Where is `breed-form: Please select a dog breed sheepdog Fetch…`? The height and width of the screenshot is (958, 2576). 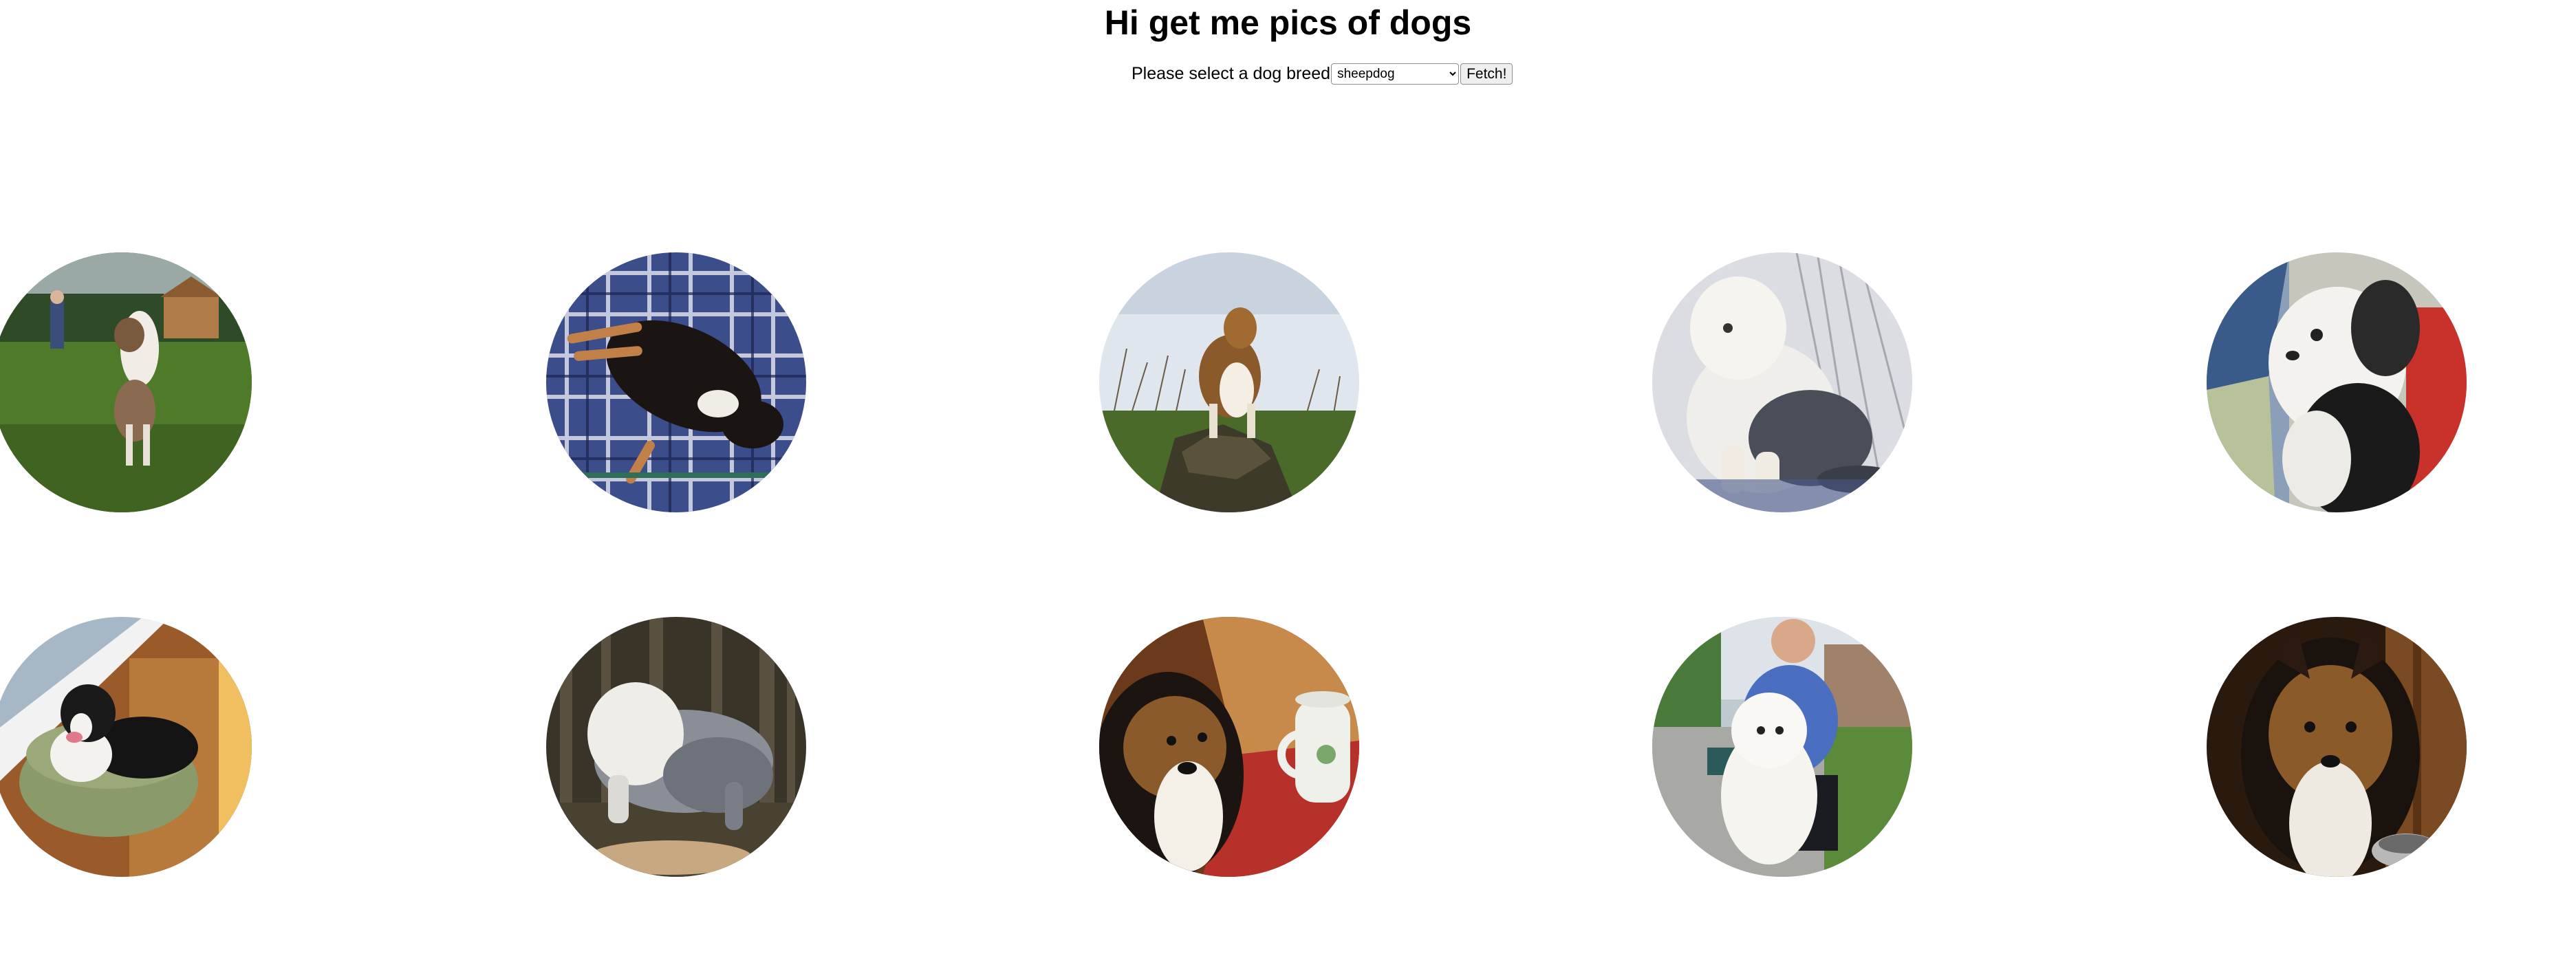
breed-form: Please select a dog breed sheepdog Fetch… is located at coordinates (1322, 74).